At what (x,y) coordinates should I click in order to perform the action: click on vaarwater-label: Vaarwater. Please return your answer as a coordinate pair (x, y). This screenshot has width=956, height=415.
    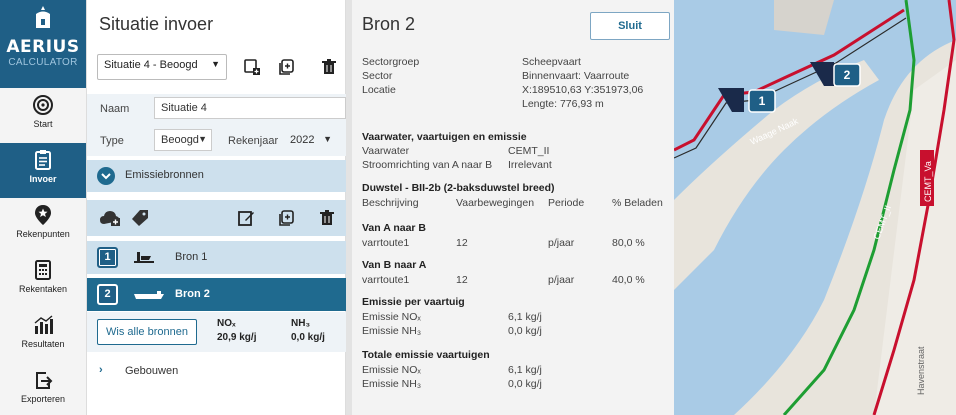
    Looking at the image, I should click on (386, 151).